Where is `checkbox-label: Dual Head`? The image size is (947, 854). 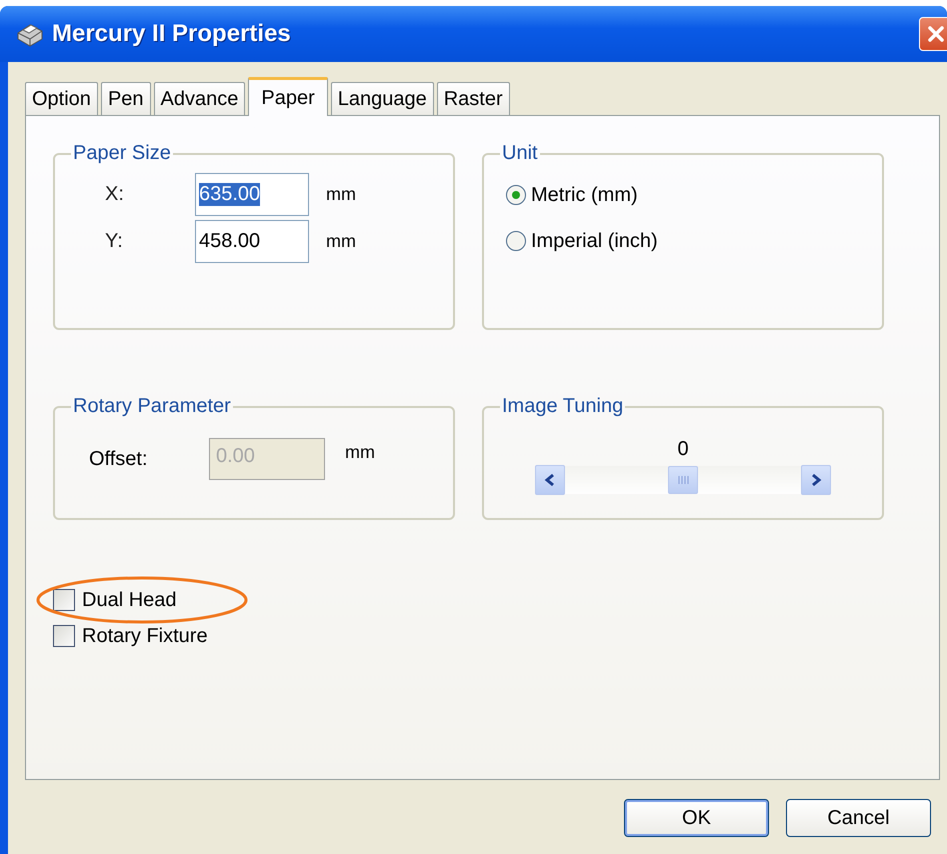
checkbox-label: Dual Head is located at coordinates (129, 600).